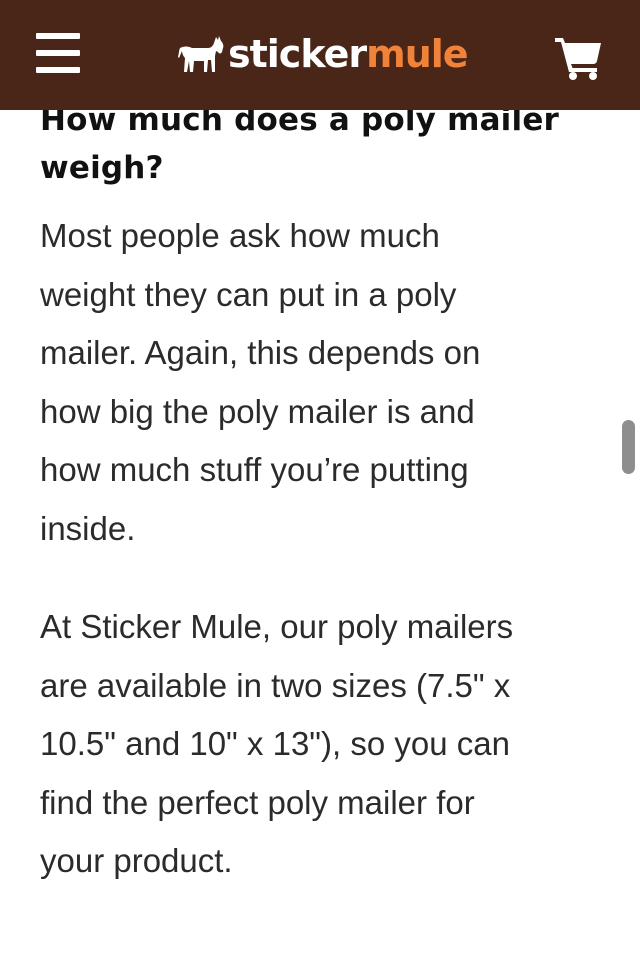 Image resolution: width=640 pixels, height=959 pixels. What do you see at coordinates (275, 743) in the screenshot?
I see `paragraph-line: 10.5" and 10" x 13"), so you can` at bounding box center [275, 743].